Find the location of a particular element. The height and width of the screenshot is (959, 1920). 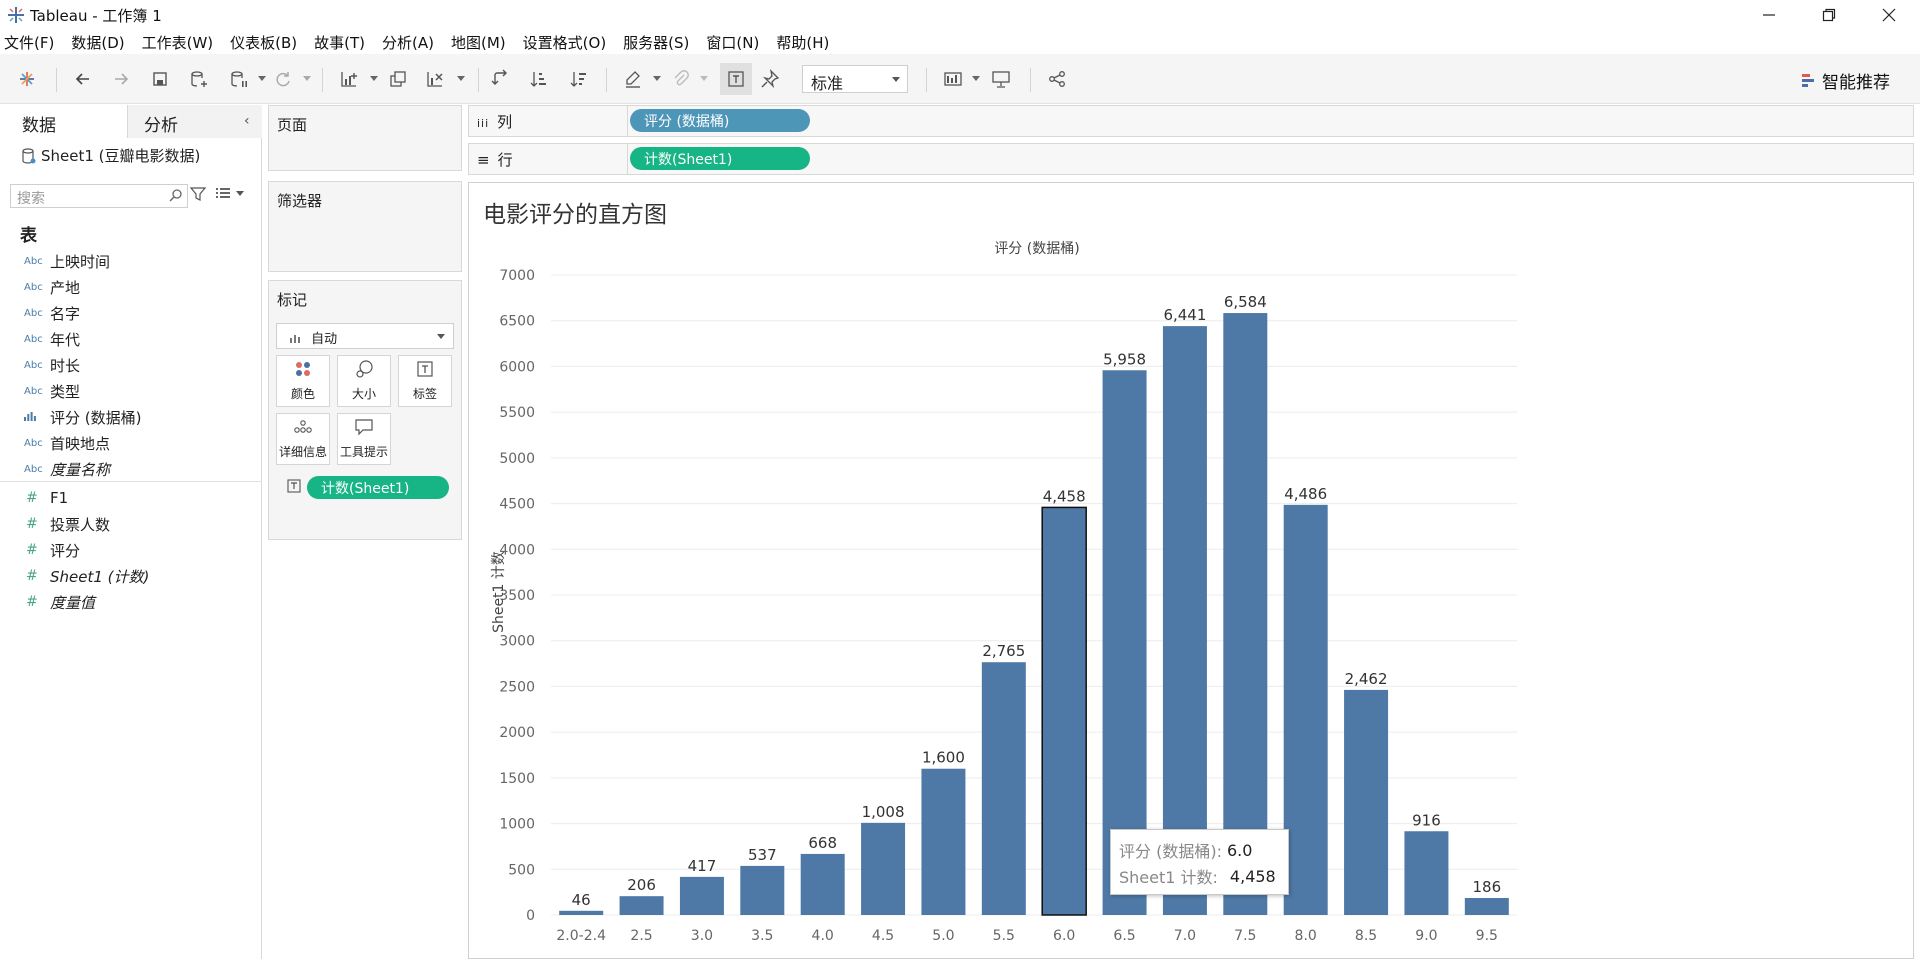

save-button is located at coordinates (160, 79).